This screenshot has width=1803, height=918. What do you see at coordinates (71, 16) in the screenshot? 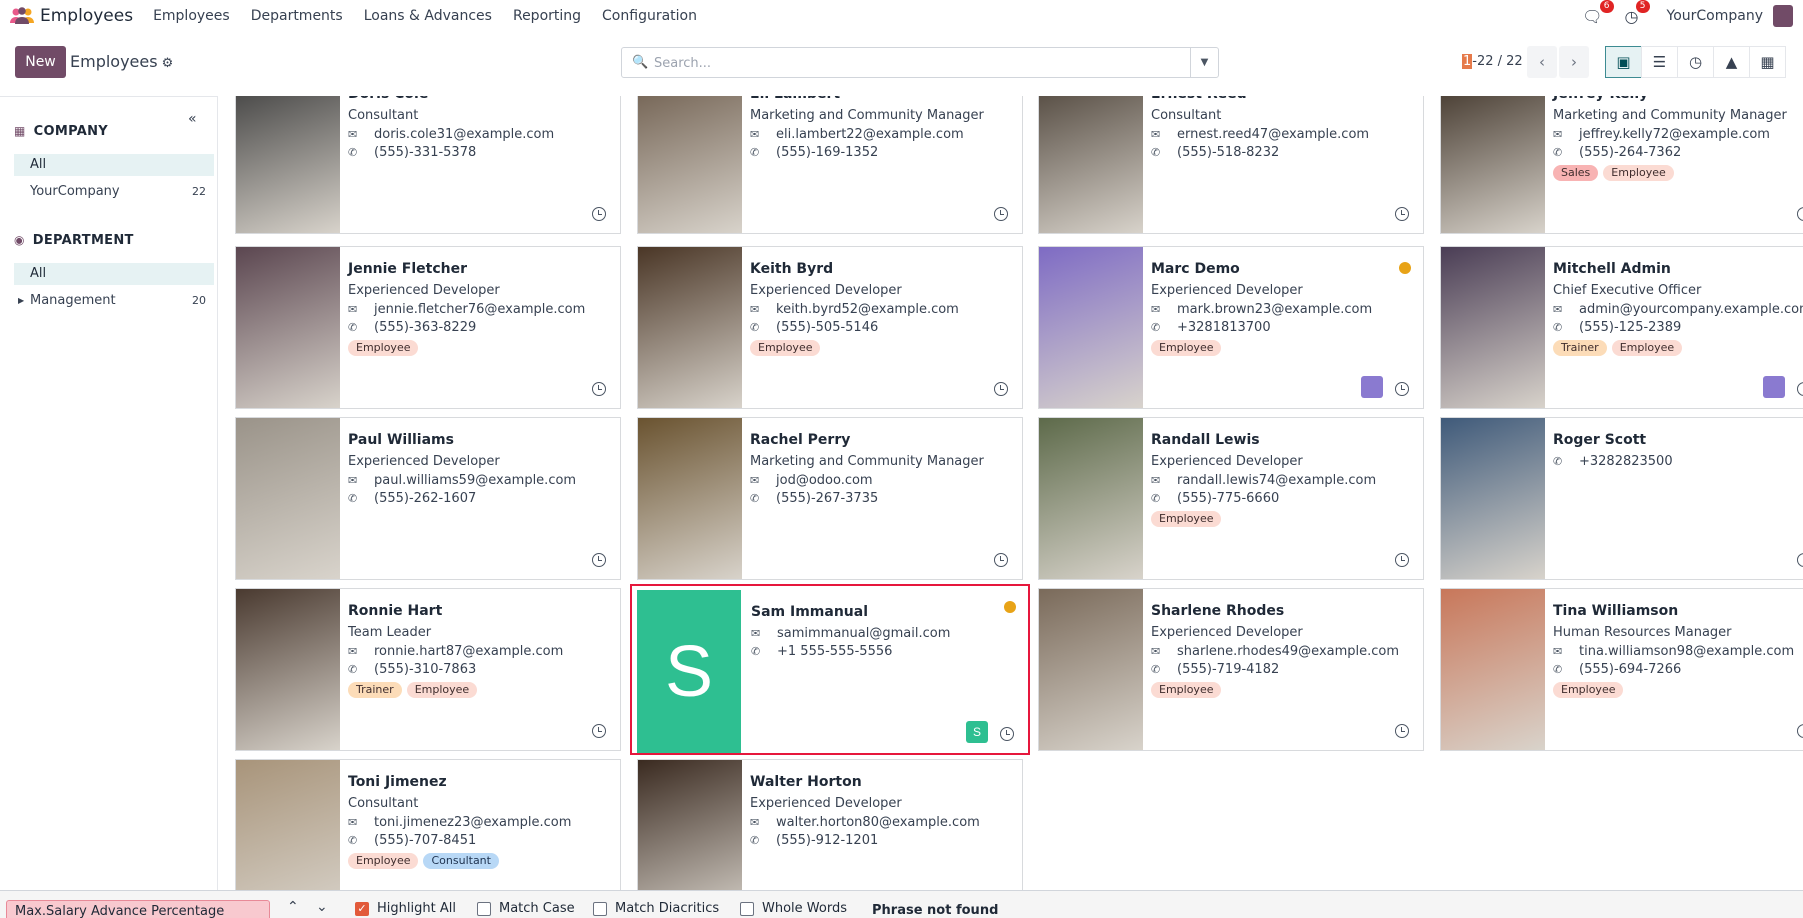
I see `app-brand: Employees` at bounding box center [71, 16].